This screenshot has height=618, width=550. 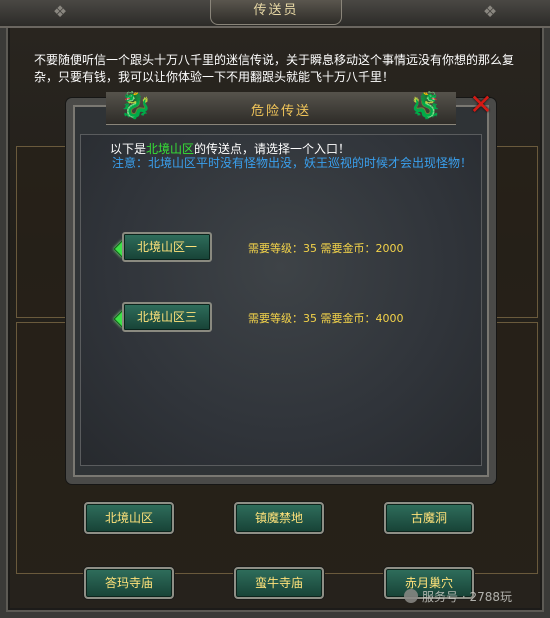 I want to click on dialog-warning: 注意：北境山区平时没有怪物出没，妖王巡视的时候才会出现怪物！, so click(x=292, y=163).